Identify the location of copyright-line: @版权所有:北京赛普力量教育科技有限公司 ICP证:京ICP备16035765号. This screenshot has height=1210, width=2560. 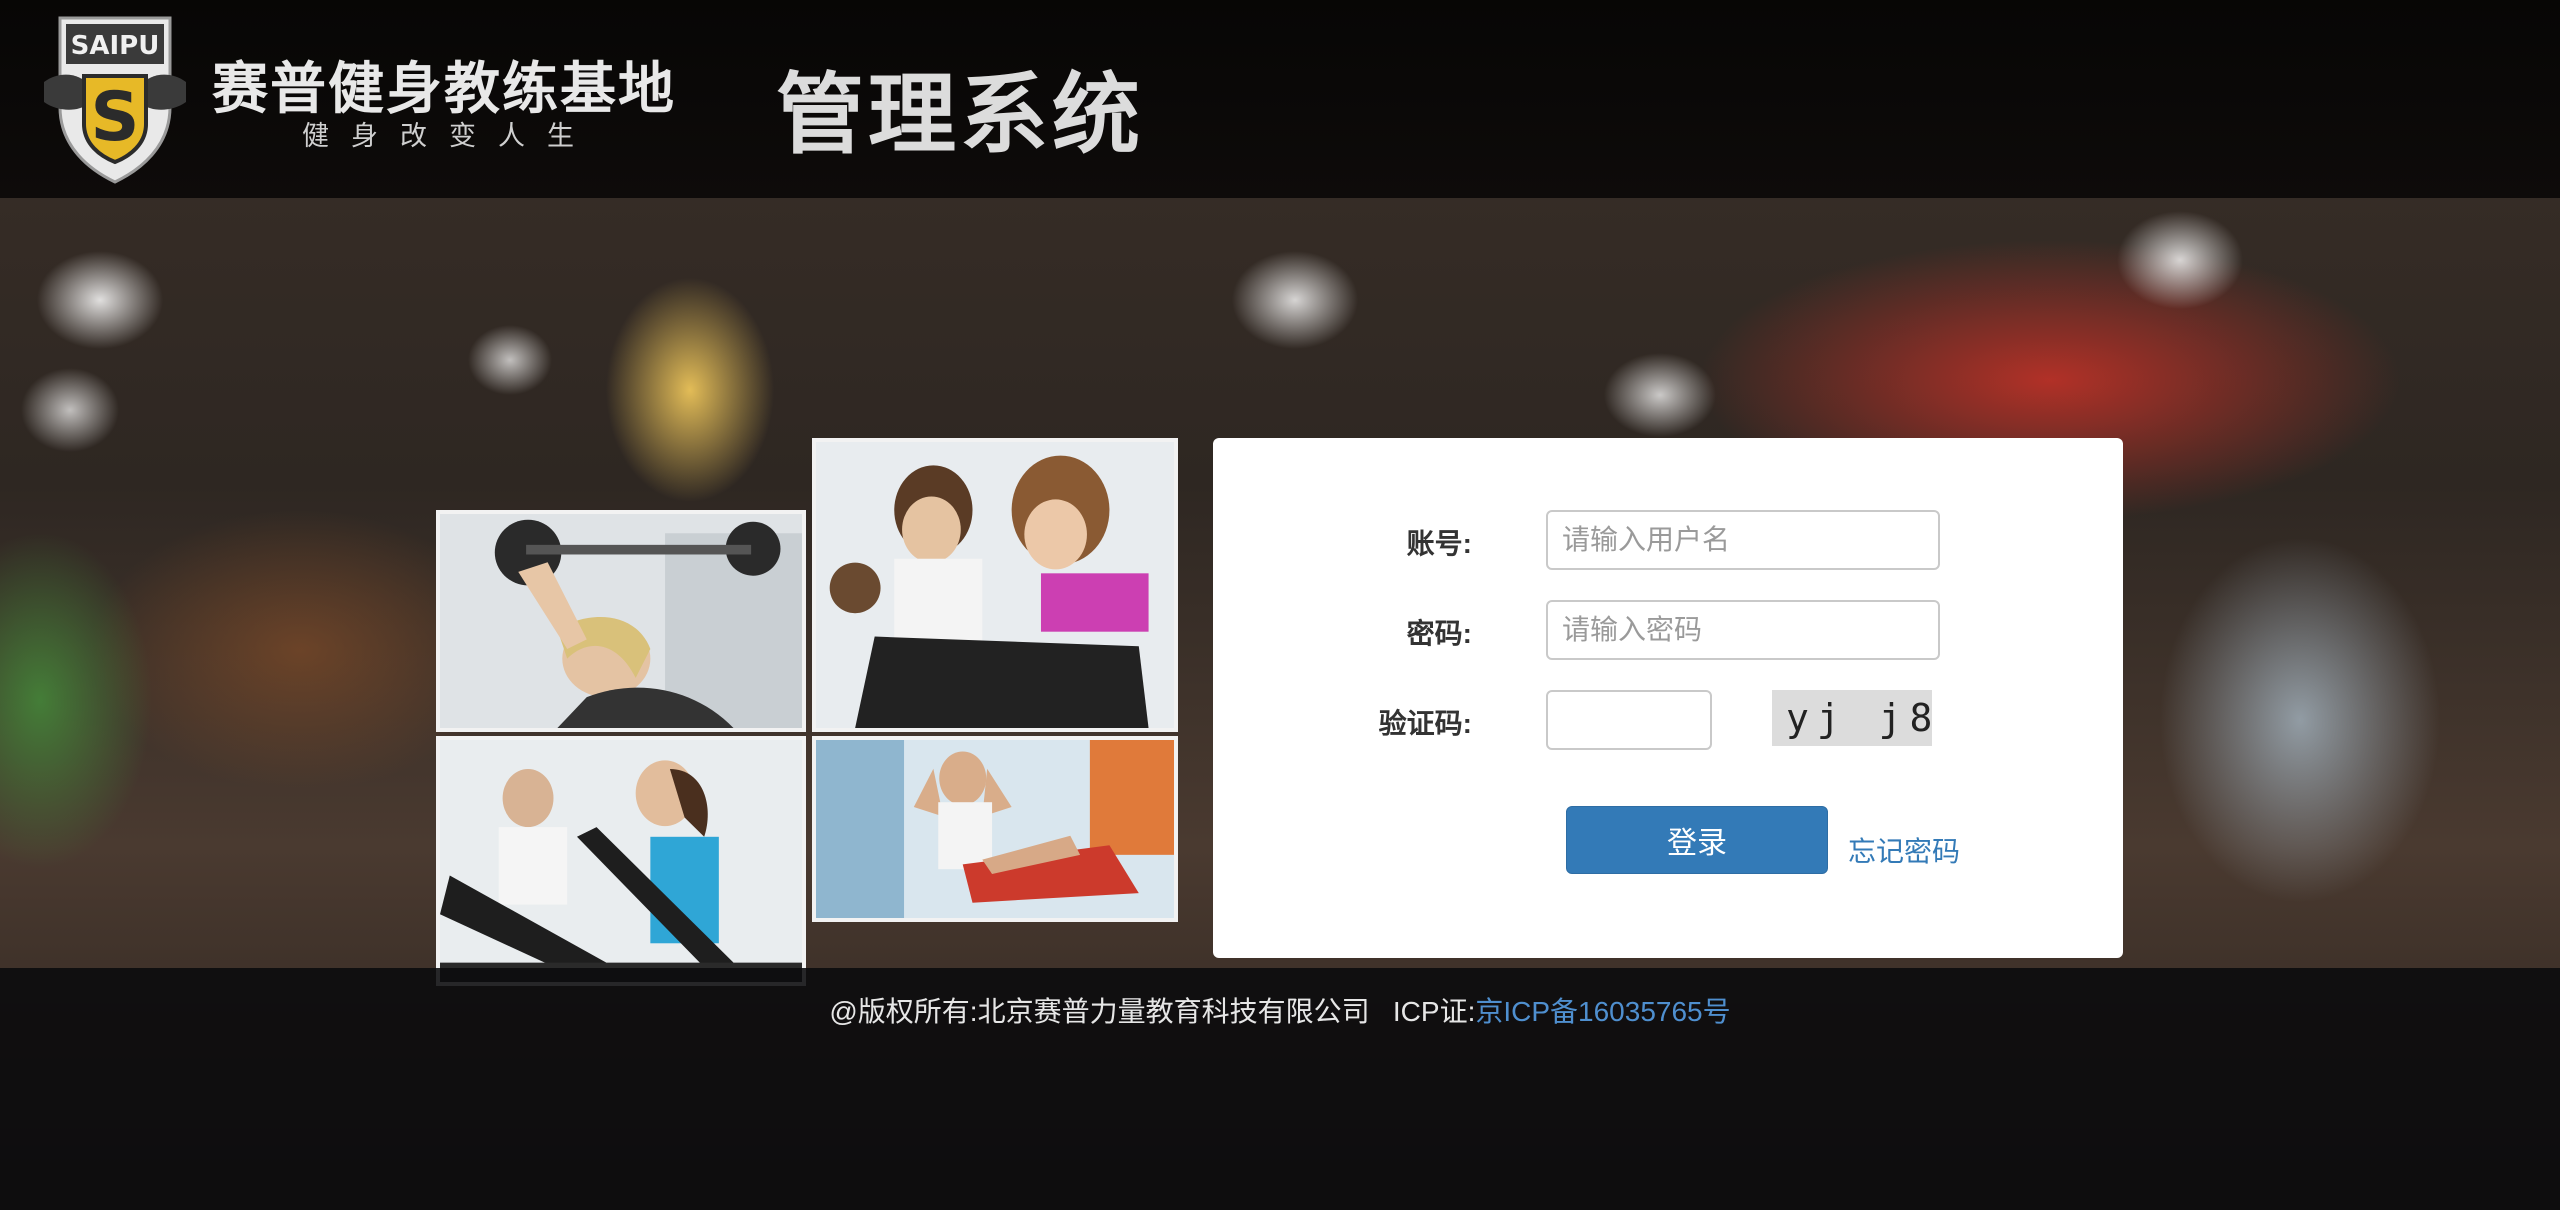
(1280, 1010).